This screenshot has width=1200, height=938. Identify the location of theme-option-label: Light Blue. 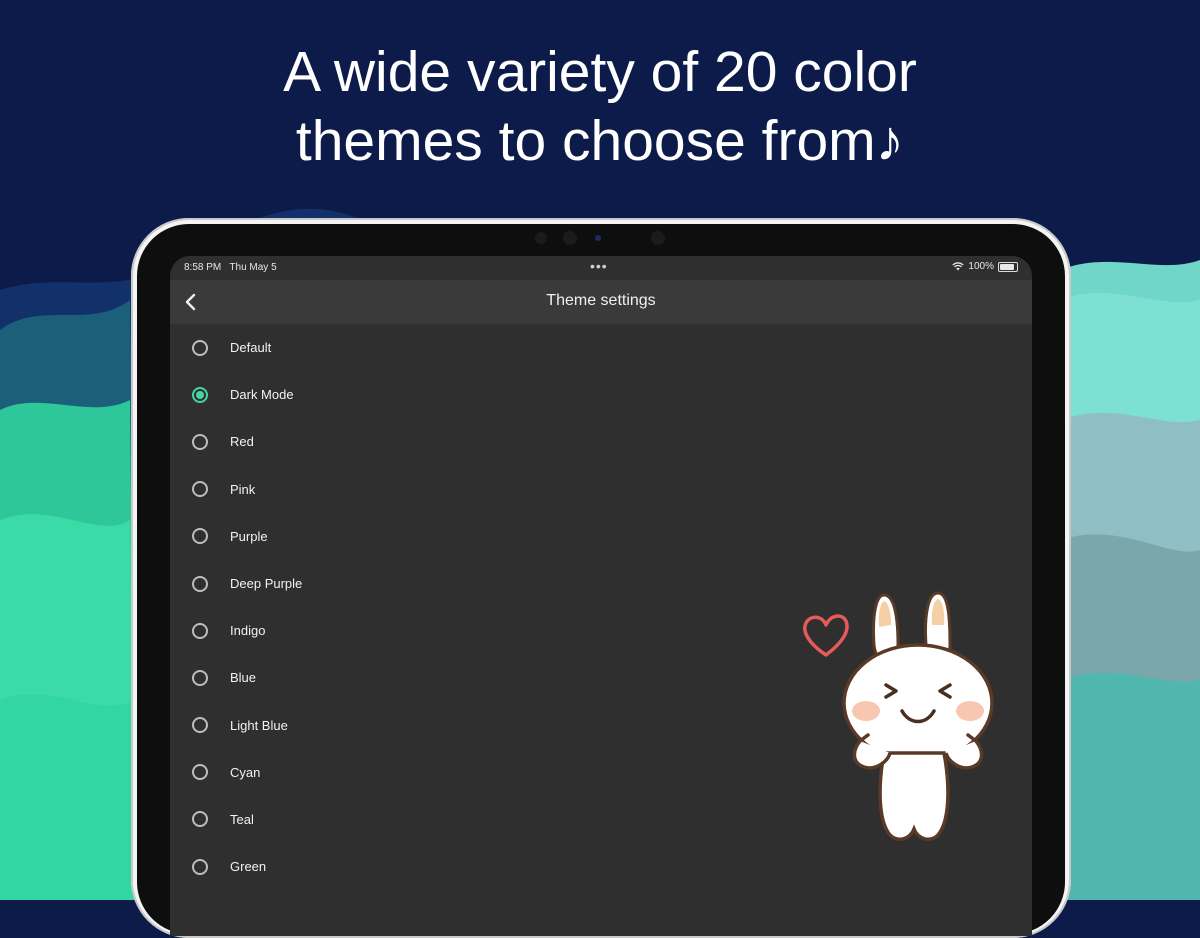
(259, 725).